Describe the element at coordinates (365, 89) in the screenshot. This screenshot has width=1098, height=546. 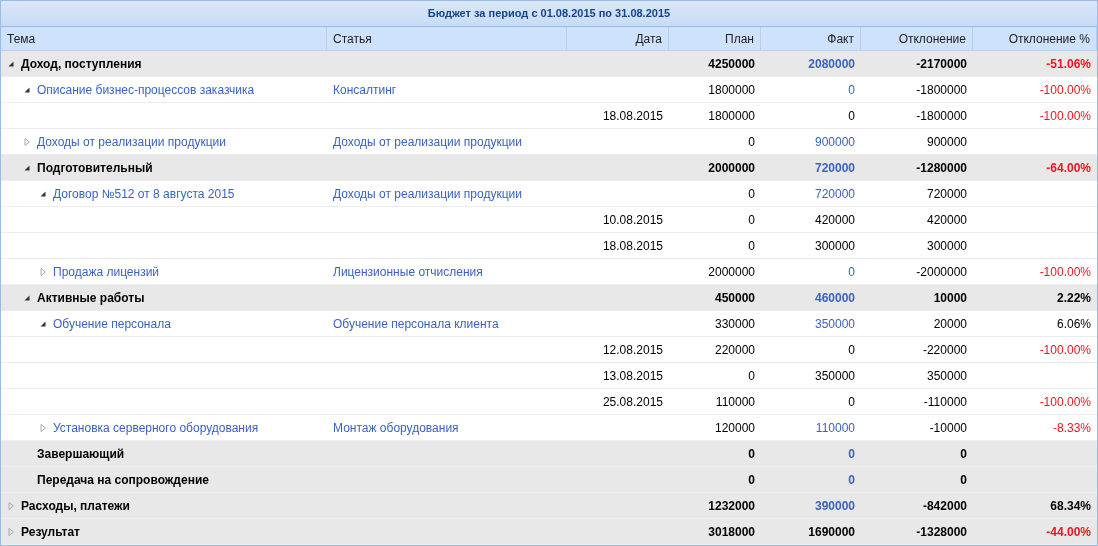
I see `article-link: Консалтинг` at that location.